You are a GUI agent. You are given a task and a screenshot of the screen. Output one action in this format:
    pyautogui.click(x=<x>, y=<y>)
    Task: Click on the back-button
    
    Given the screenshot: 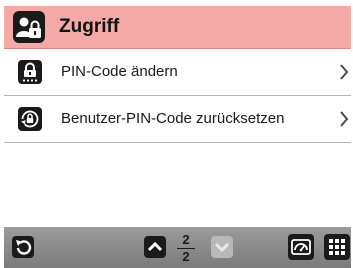 What is the action you would take?
    pyautogui.click(x=23, y=247)
    